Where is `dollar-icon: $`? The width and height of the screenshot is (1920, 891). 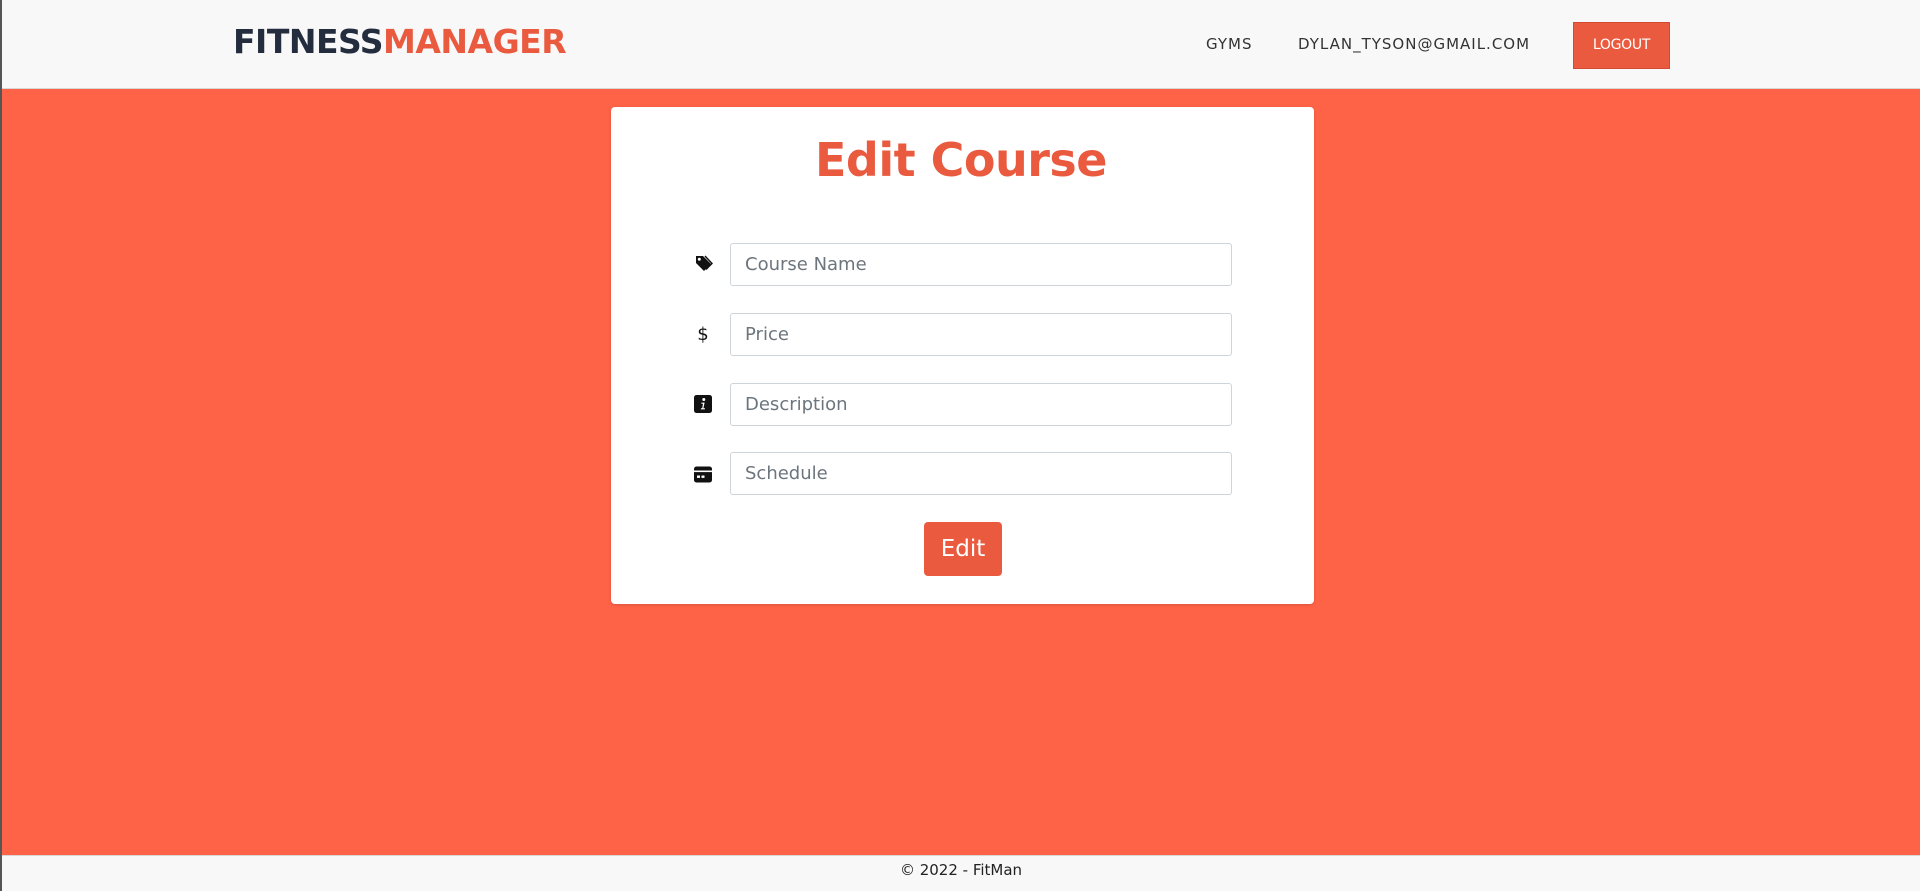 dollar-icon: $ is located at coordinates (703, 334).